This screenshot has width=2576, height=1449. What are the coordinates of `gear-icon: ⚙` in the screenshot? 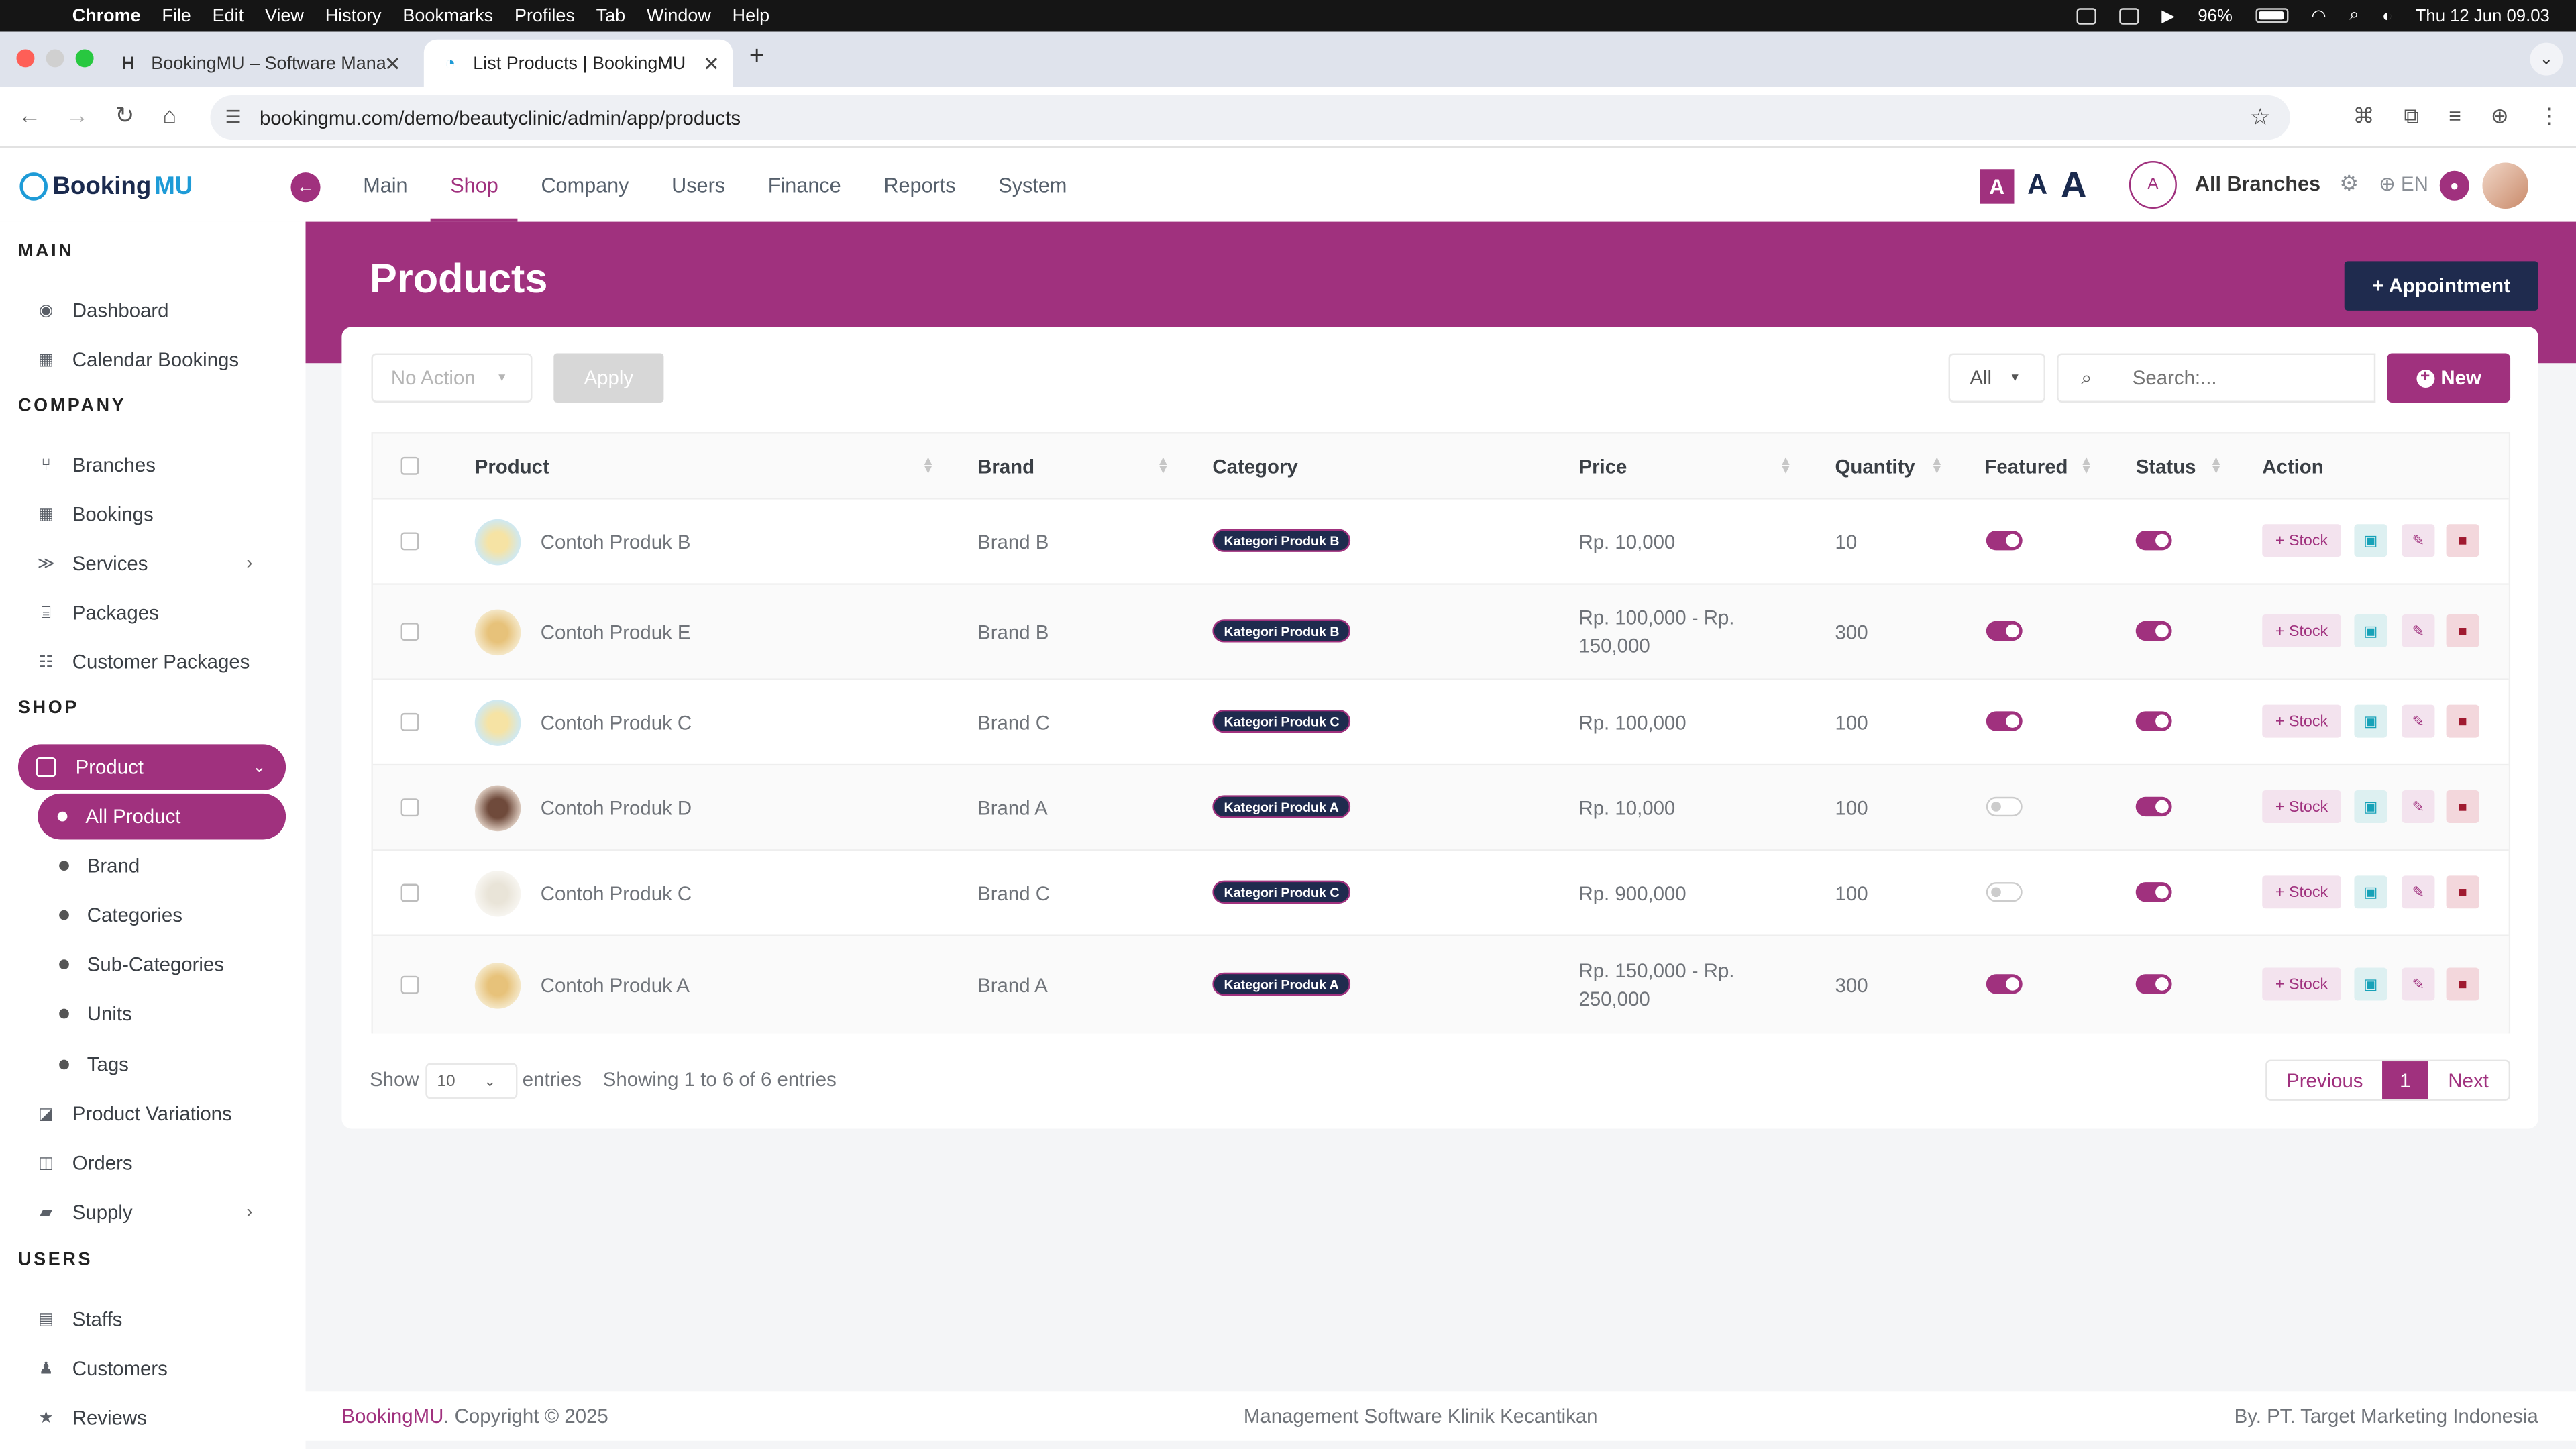 It's located at (2349, 184).